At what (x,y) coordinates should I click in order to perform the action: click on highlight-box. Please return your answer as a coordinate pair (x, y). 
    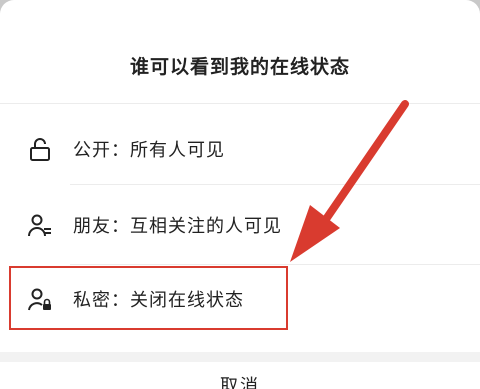
    Looking at the image, I should click on (148, 298).